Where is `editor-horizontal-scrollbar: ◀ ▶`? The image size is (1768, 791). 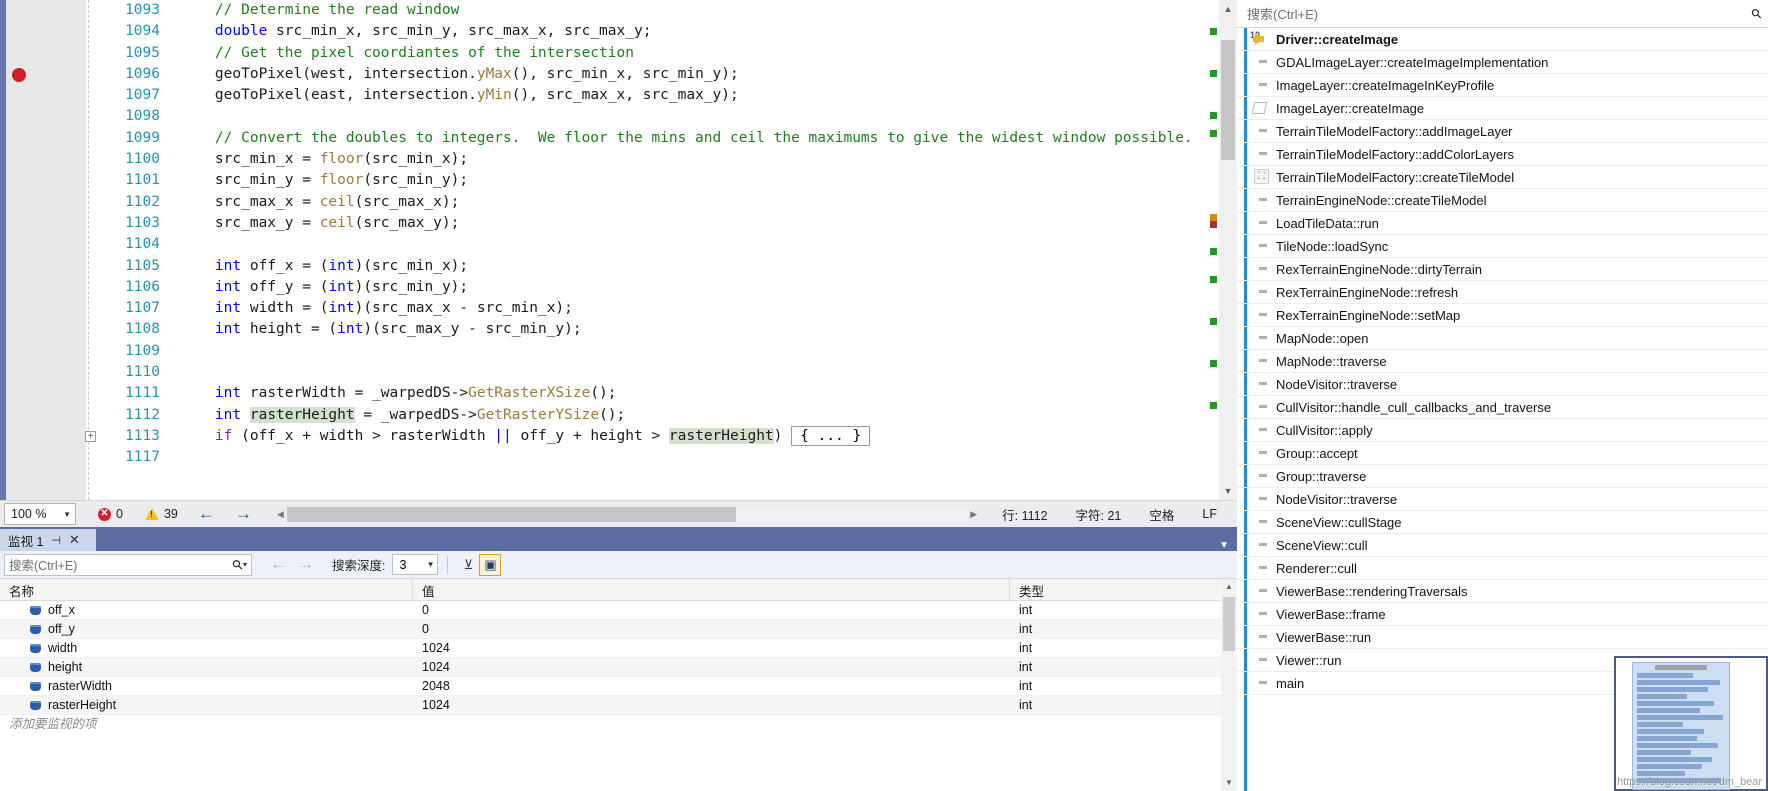 editor-horizontal-scrollbar: ◀ ▶ is located at coordinates (627, 514).